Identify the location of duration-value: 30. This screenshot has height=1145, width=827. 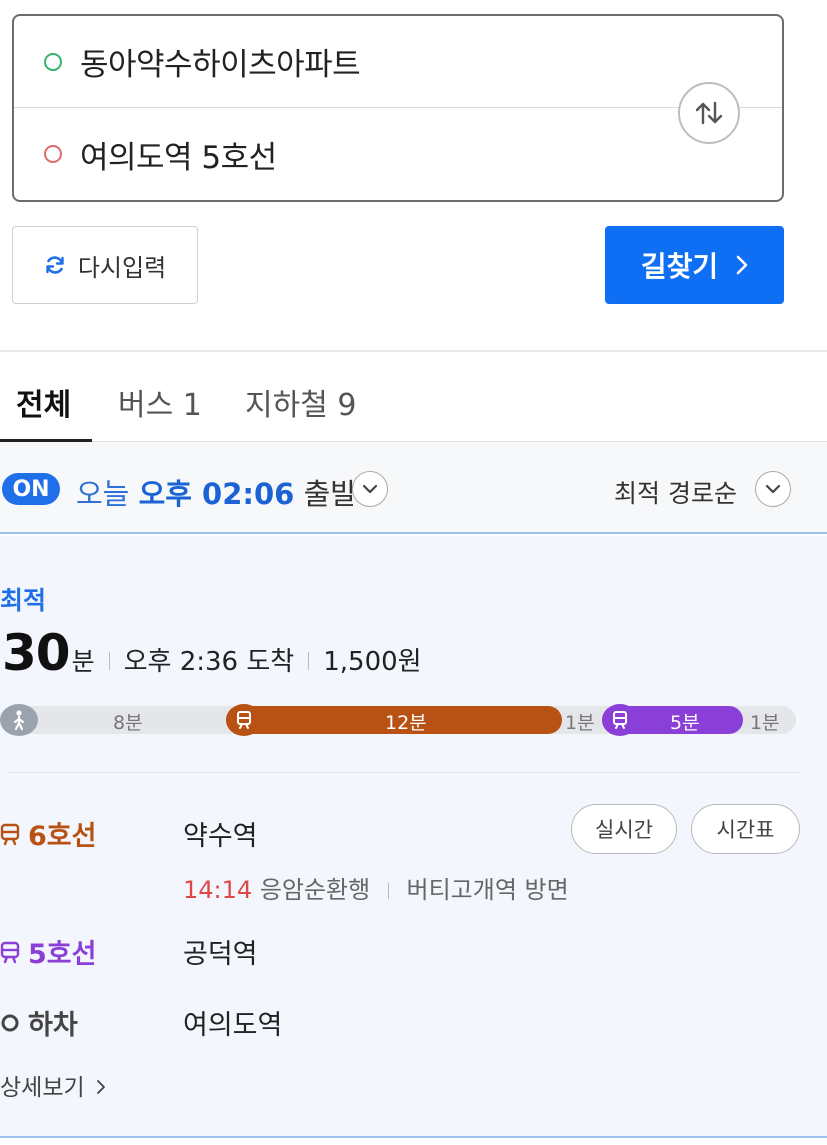
(36, 653).